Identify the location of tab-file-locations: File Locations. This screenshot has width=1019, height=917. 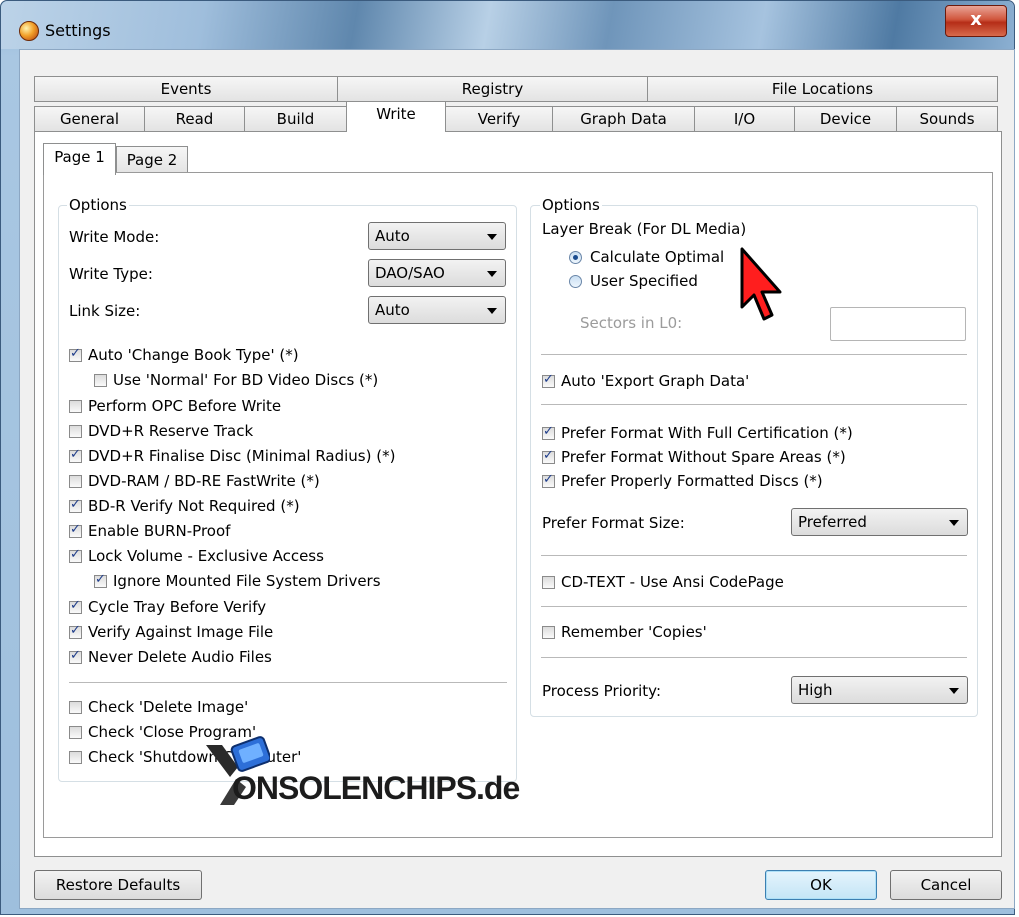
(822, 89).